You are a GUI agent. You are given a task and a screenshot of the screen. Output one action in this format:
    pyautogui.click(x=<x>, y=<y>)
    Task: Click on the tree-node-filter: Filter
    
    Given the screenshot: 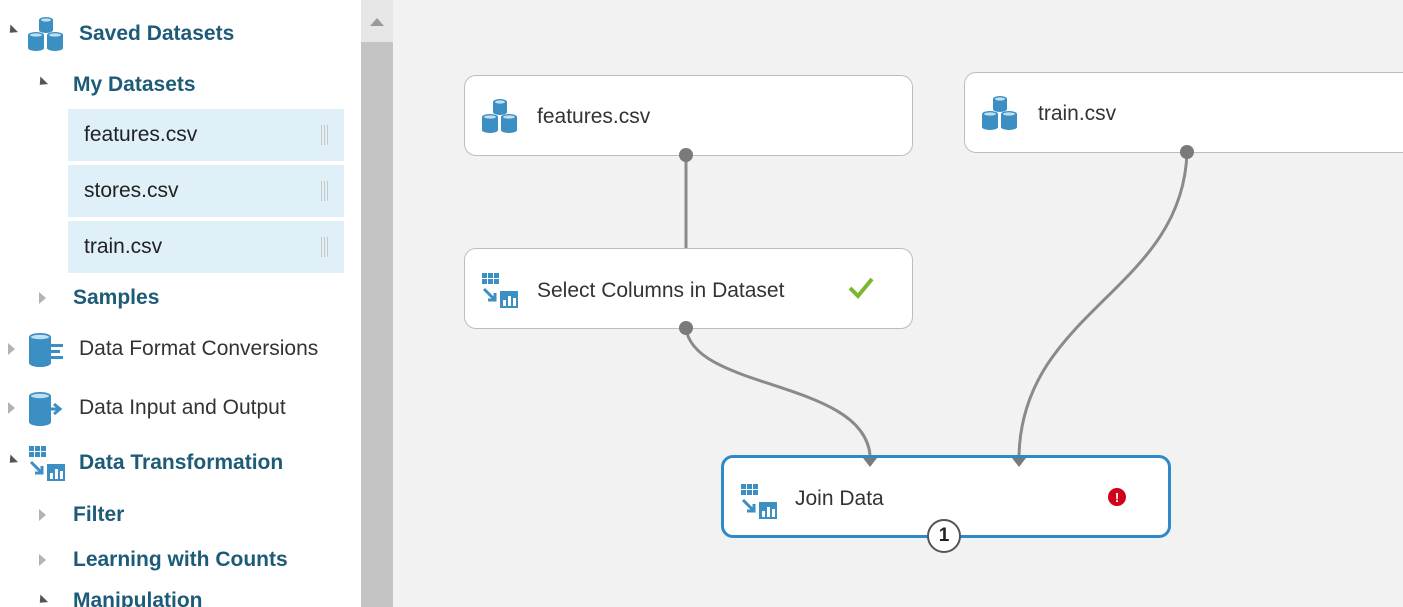 What is the action you would take?
    pyautogui.click(x=180, y=515)
    